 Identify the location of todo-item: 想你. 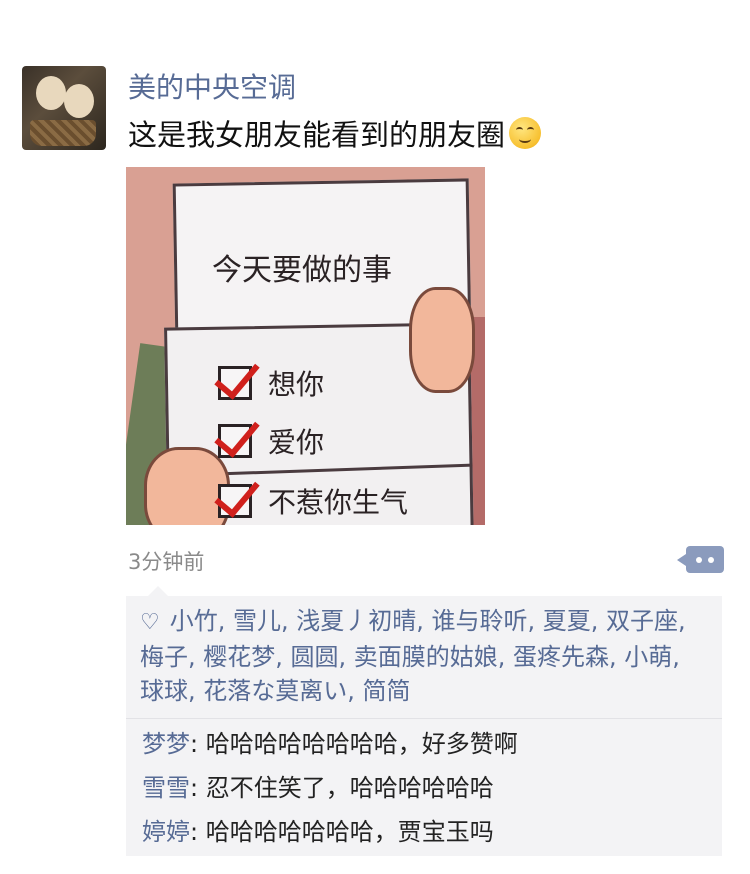
(269, 377).